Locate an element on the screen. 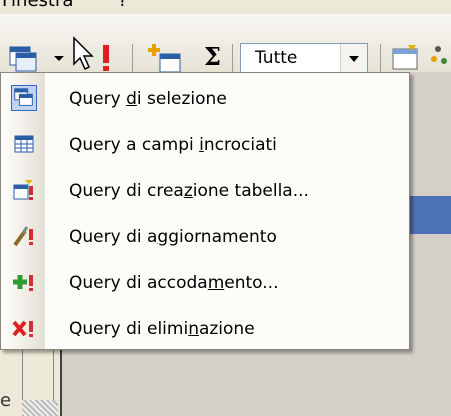  menu-item-update-query: Query di aggiornamento is located at coordinates (205, 237).